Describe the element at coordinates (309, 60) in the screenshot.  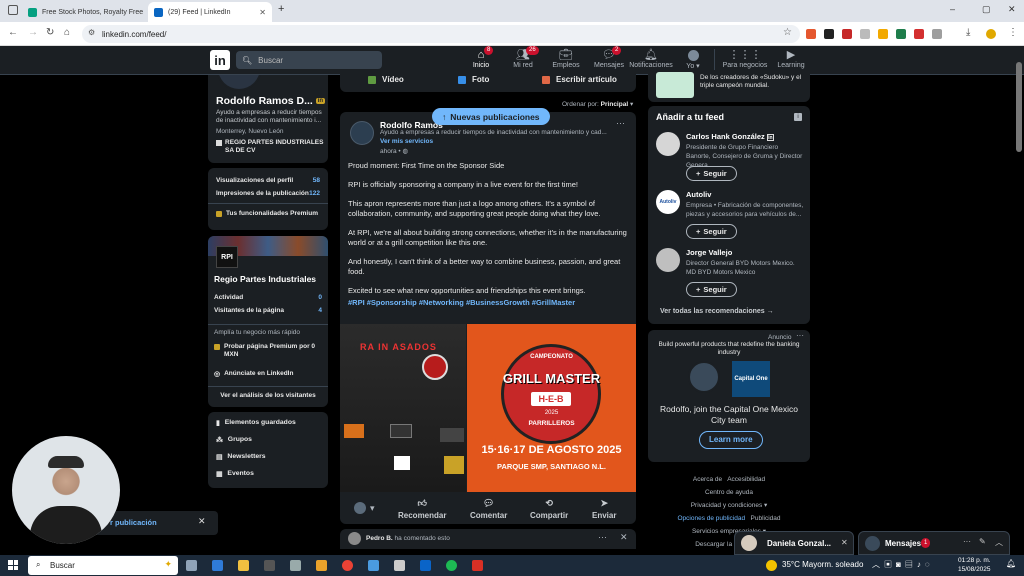
I see `search-input: 🔍︎ Buscar` at that location.